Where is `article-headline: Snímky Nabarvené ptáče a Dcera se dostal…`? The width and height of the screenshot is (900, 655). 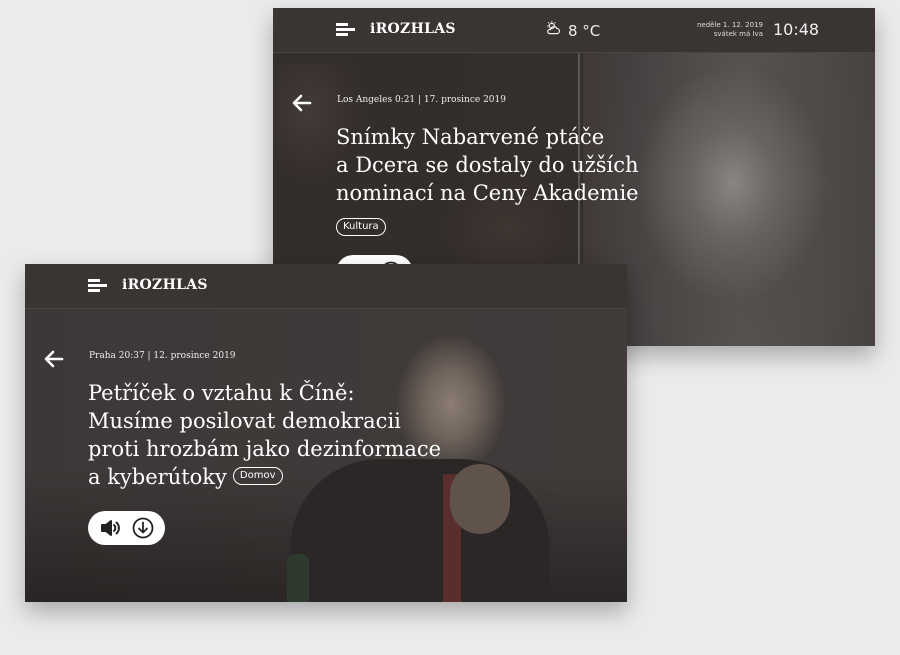
article-headline: Snímky Nabarvené ptáče a Dcera se dostal… is located at coordinates (516, 165).